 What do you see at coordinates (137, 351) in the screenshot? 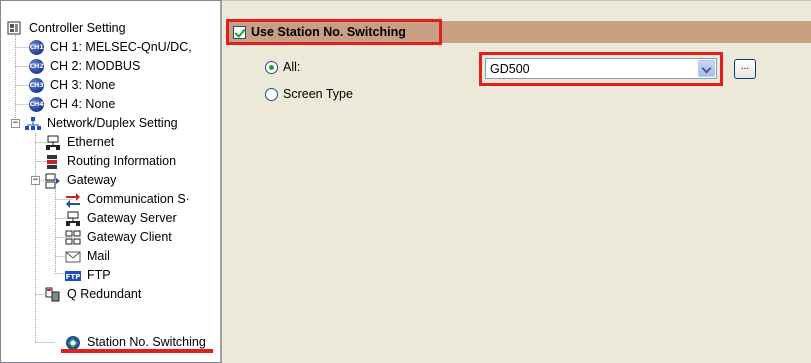
I see `selected-item-highlight` at bounding box center [137, 351].